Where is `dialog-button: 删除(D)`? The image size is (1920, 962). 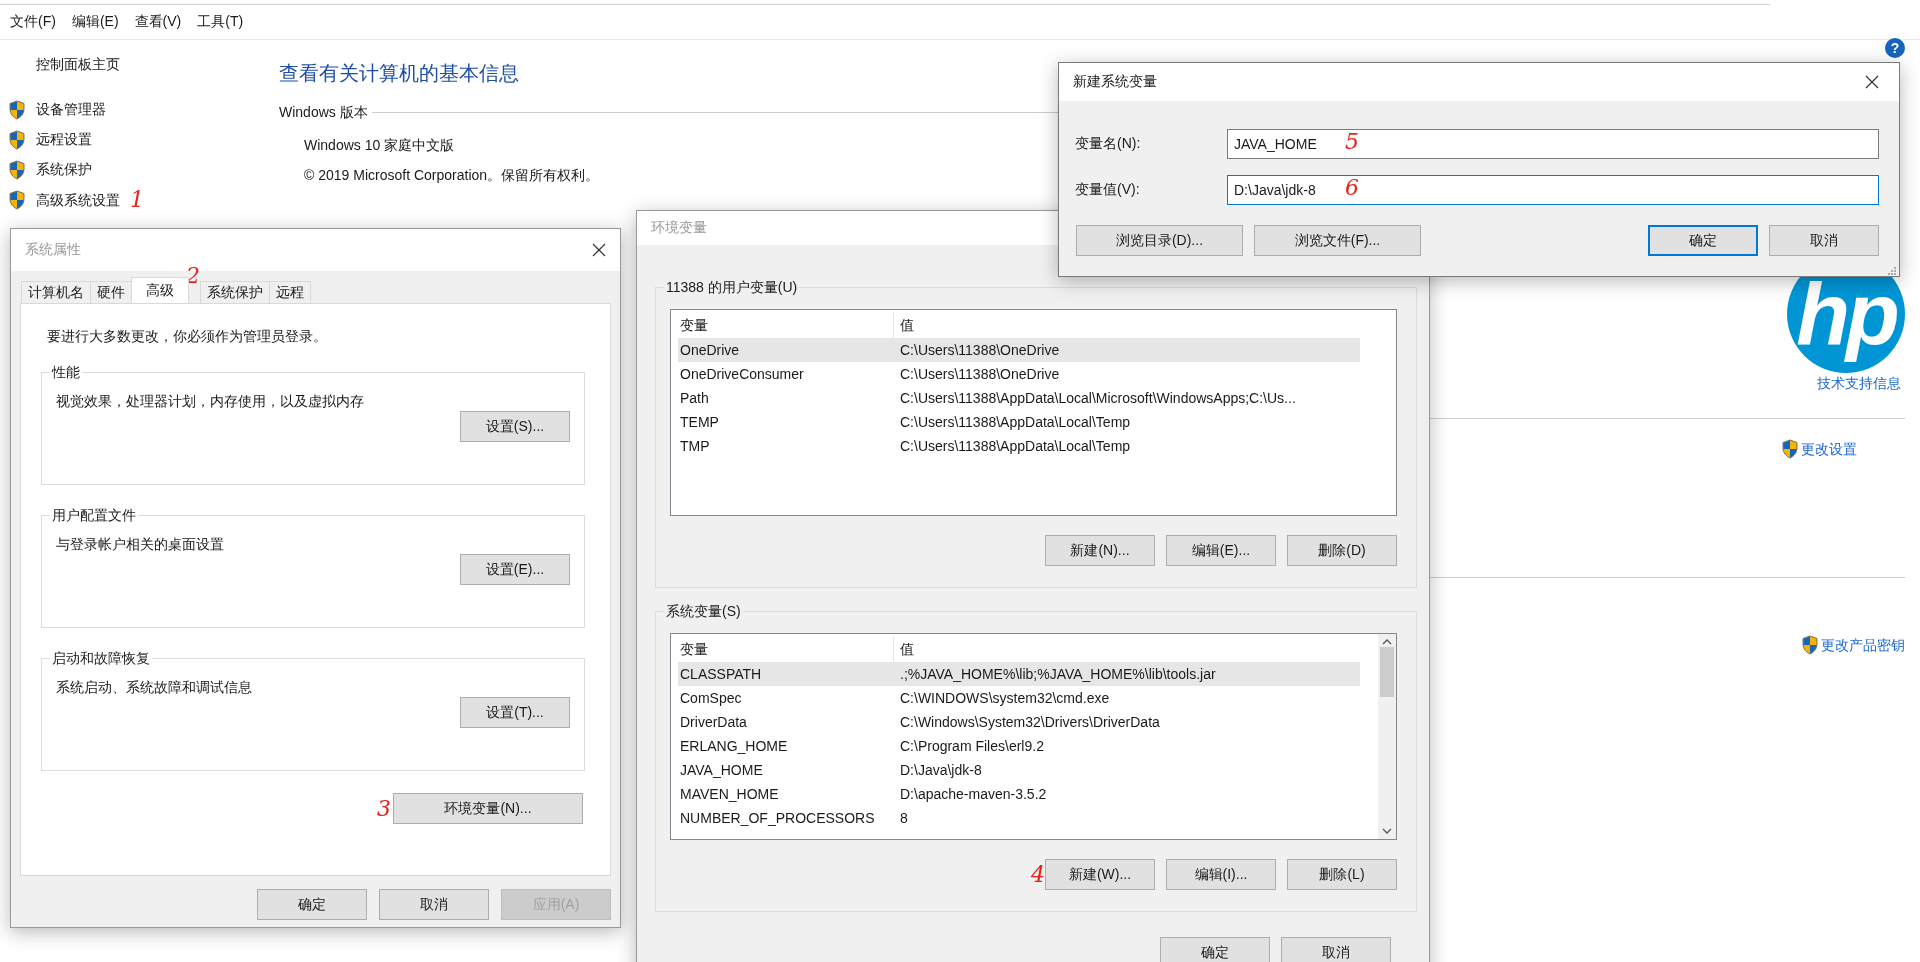 dialog-button: 删除(D) is located at coordinates (1342, 550).